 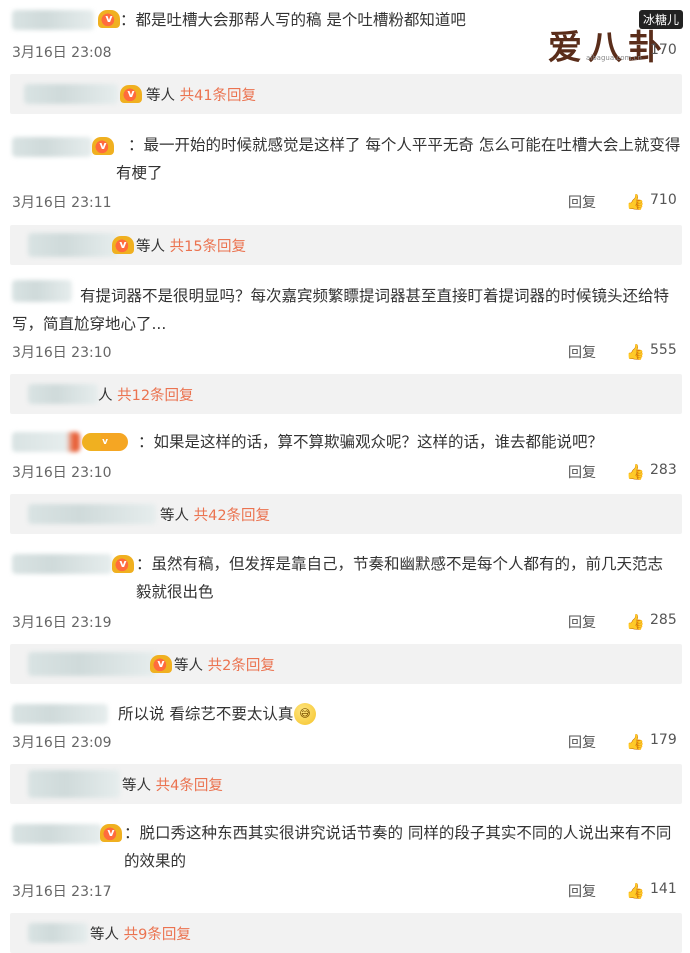 I want to click on sub-reply-box: v 等人 共41条回复, so click(x=346, y=94).